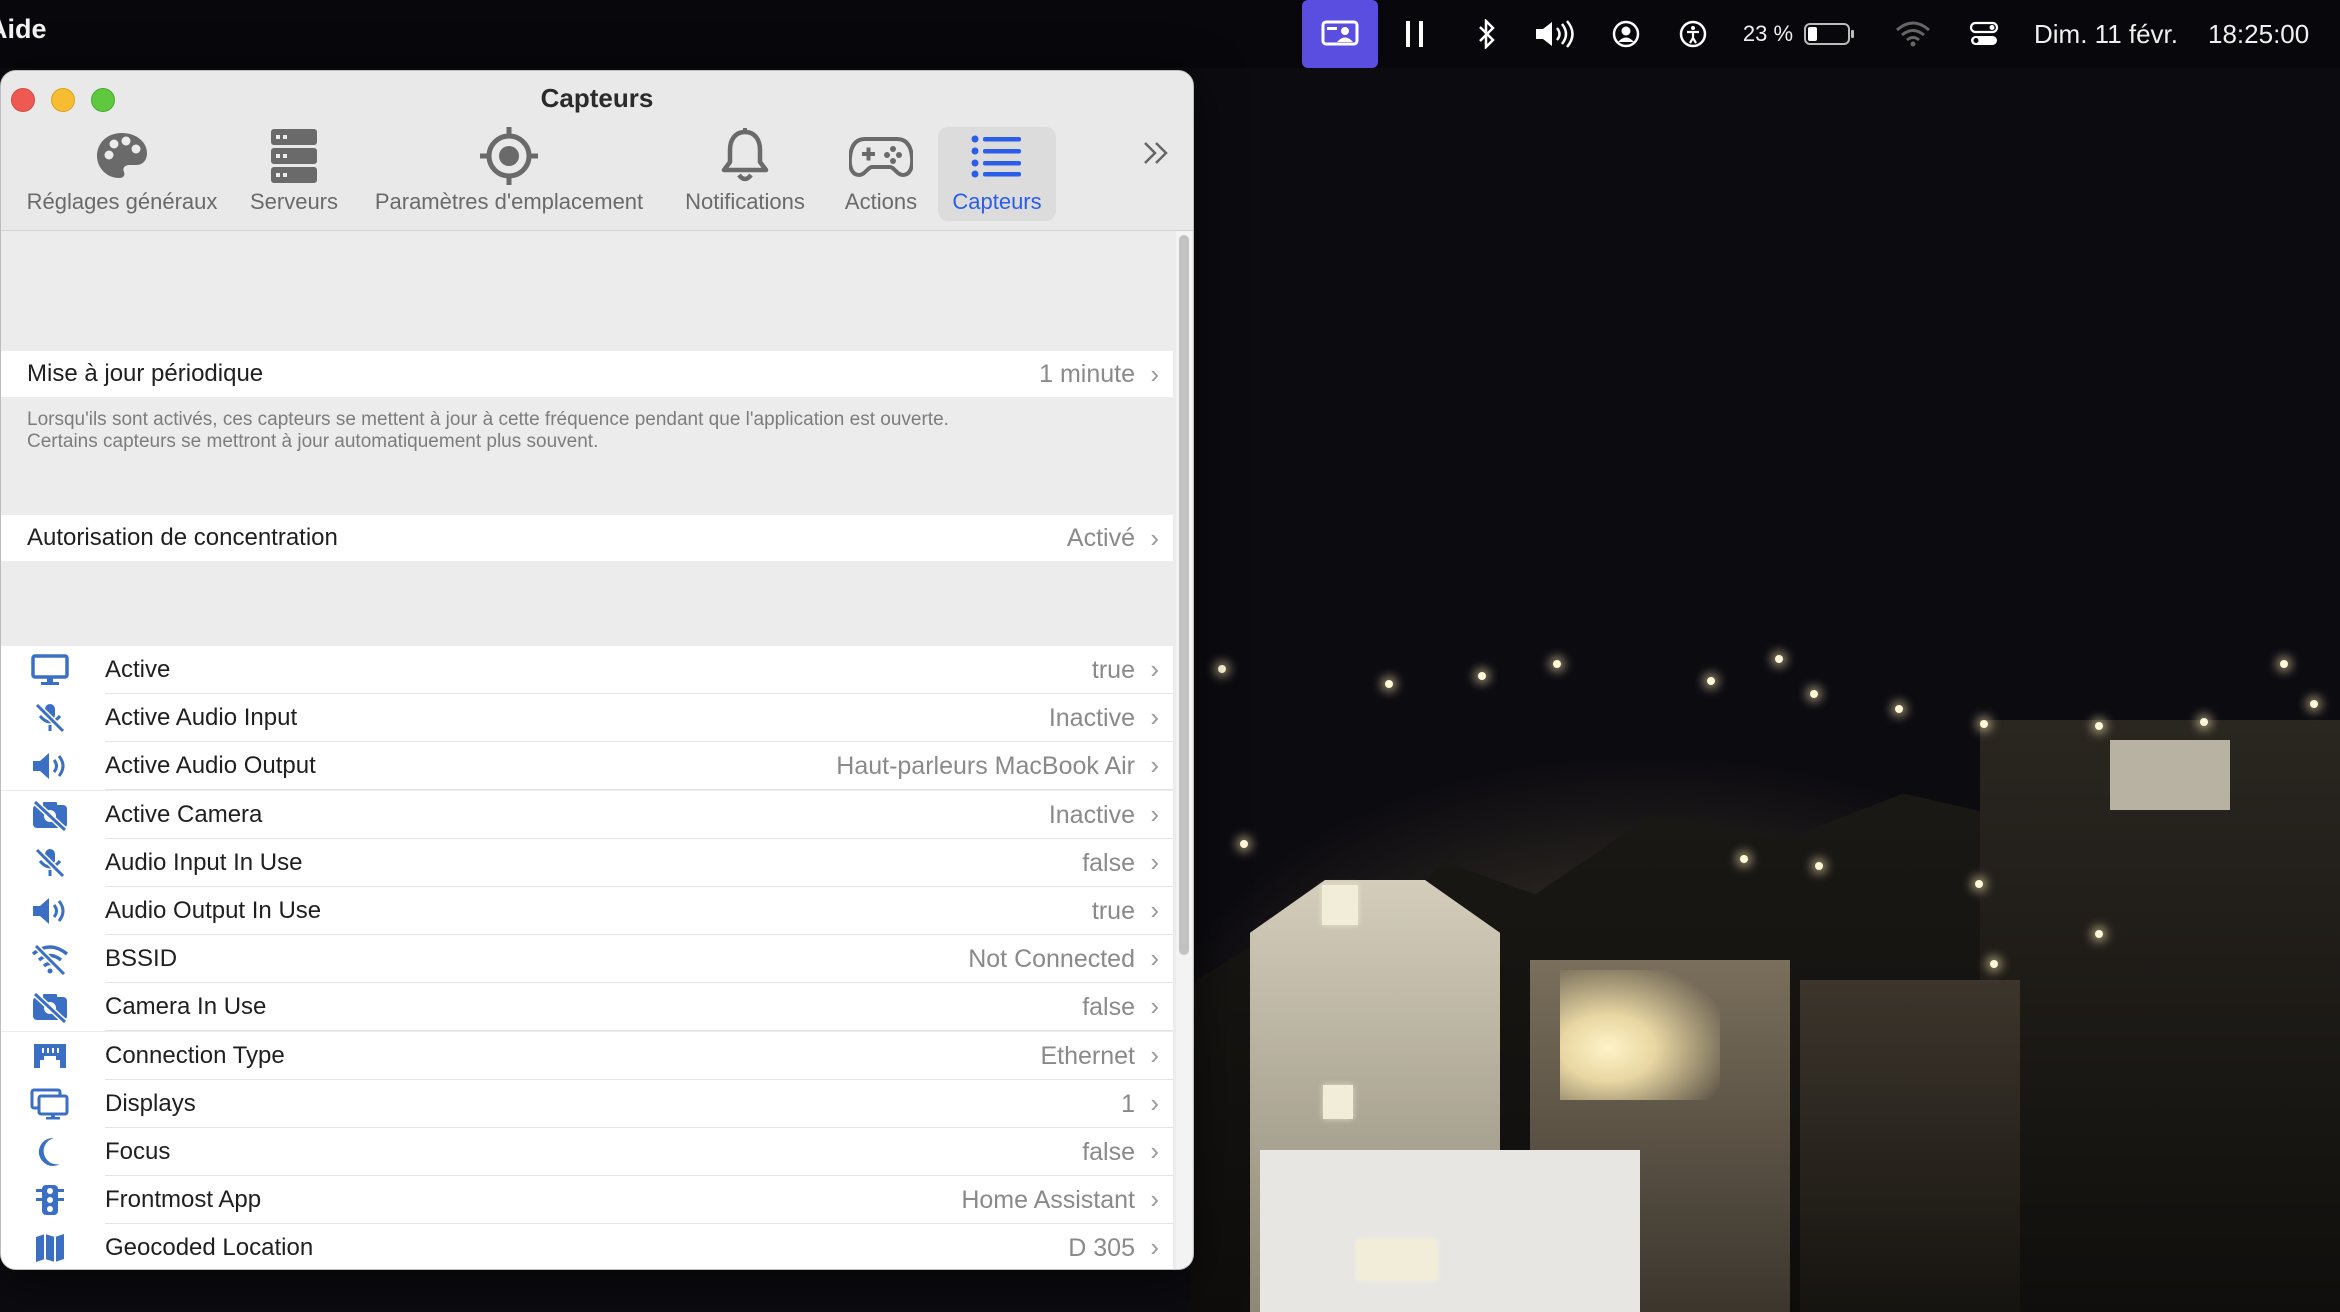  What do you see at coordinates (50, 670) in the screenshot?
I see `display-icon` at bounding box center [50, 670].